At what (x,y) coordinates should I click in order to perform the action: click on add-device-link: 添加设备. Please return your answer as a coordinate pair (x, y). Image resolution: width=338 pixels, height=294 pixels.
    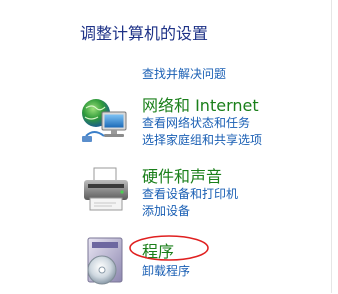
    Looking at the image, I should click on (190, 211).